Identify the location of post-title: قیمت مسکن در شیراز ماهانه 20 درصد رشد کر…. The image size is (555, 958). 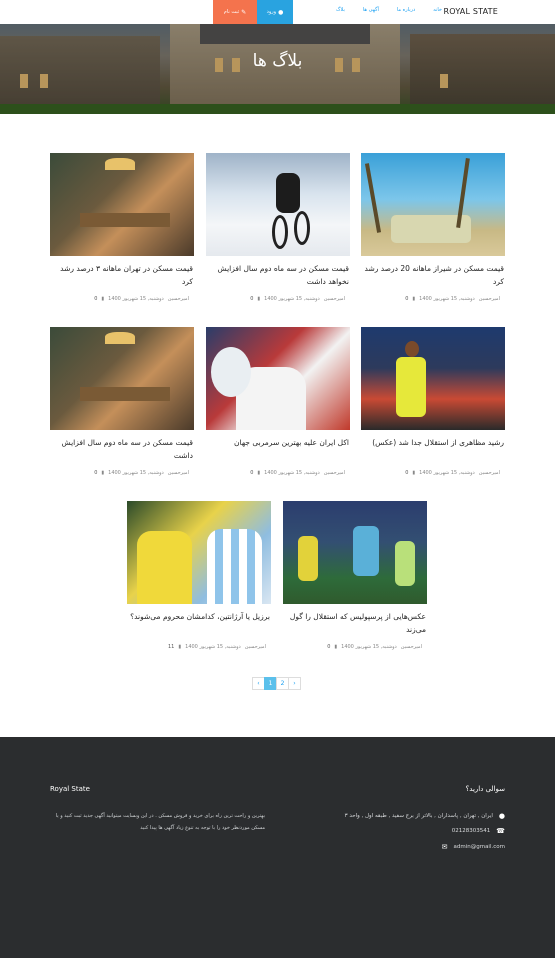
(433, 275).